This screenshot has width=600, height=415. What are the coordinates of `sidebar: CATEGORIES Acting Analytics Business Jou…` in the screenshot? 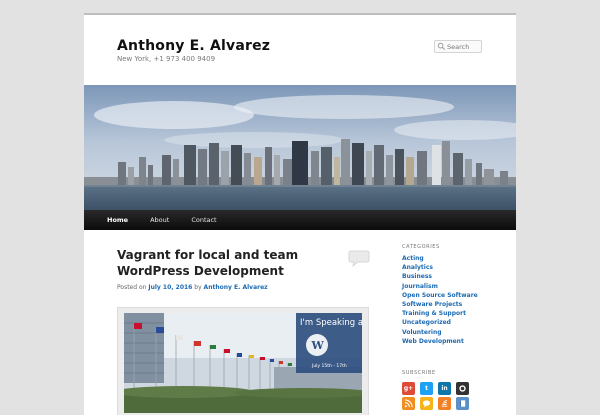 It's located at (457, 295).